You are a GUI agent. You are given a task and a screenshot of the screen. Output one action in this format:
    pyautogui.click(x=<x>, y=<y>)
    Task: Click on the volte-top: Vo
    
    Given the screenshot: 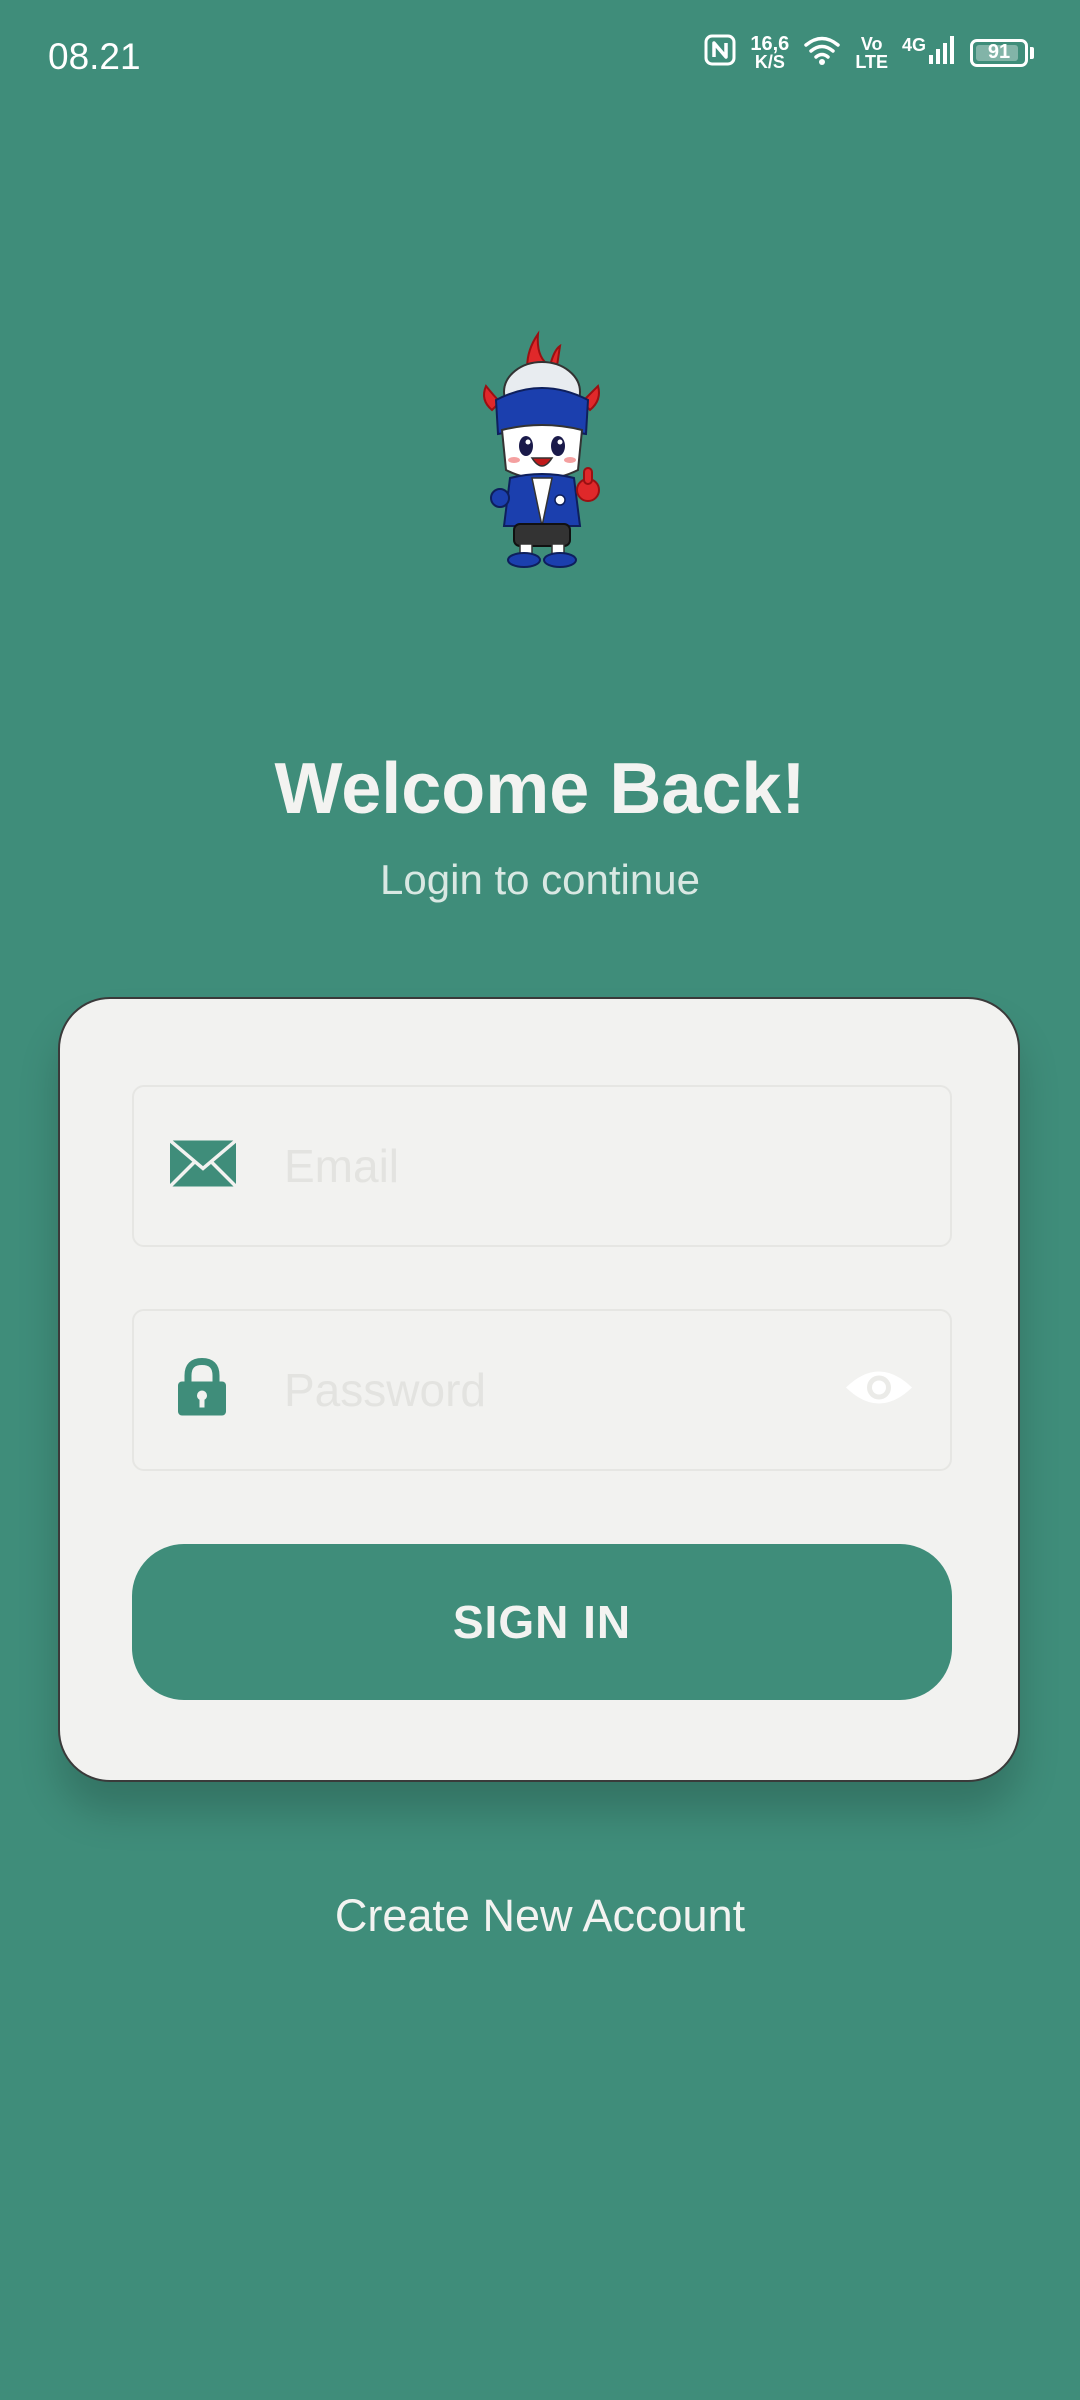 What is the action you would take?
    pyautogui.click(x=871, y=43)
    